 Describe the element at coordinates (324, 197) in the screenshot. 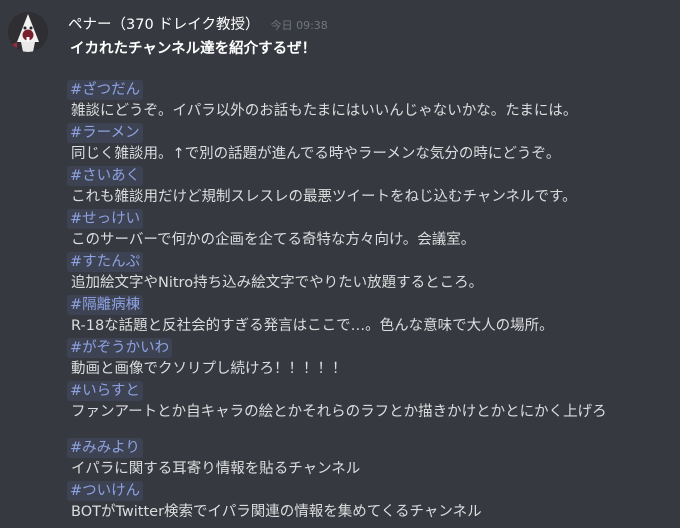

I see `channel-description: これも雑談用だけど規制スレスレの最悪ツイートをねじ込むチャンネルです。` at that location.